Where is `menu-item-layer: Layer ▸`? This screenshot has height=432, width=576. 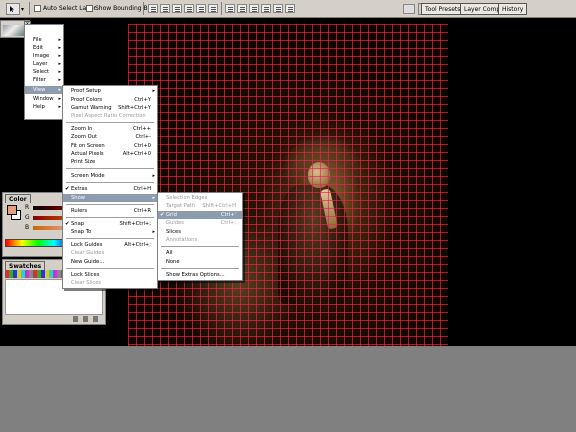
menu-item-layer: Layer ▸ is located at coordinates (44, 64).